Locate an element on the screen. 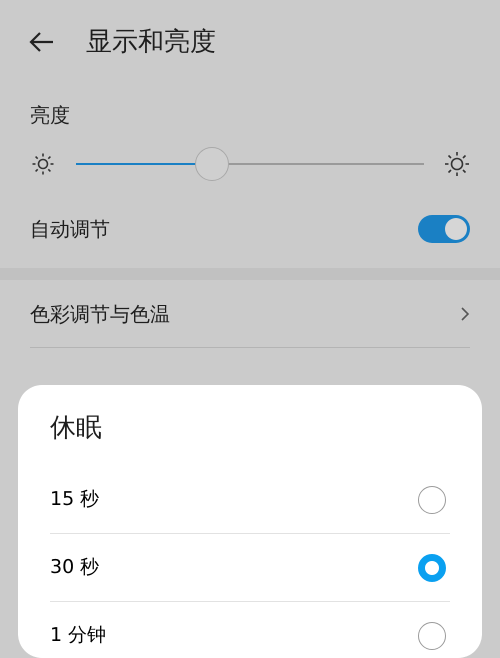 This screenshot has height=658, width=500. page-title: 显示和亮度 is located at coordinates (151, 42).